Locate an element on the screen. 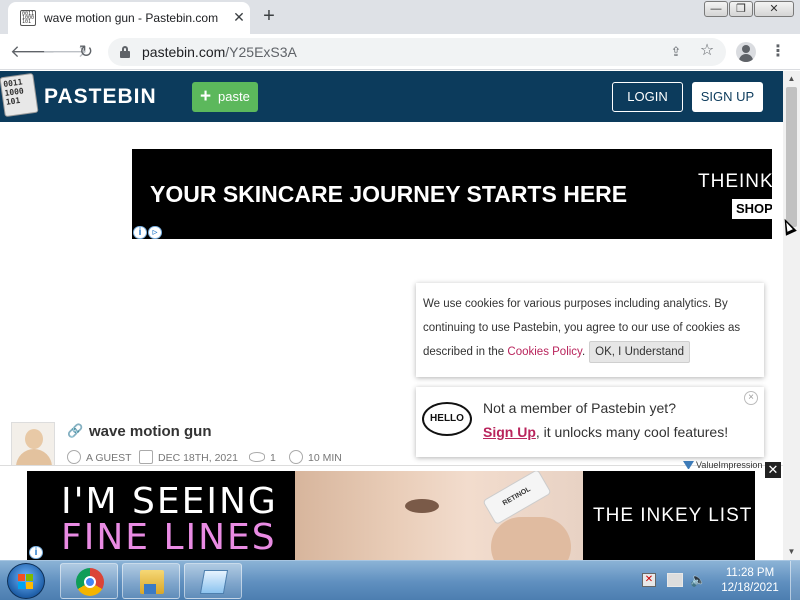  eye-icon is located at coordinates (257, 457).